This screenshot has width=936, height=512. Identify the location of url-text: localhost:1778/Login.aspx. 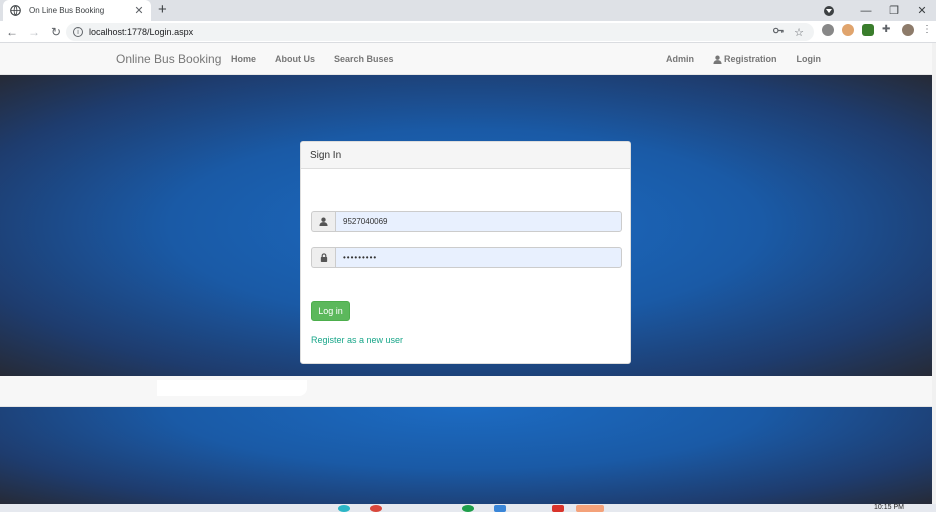
(431, 32).